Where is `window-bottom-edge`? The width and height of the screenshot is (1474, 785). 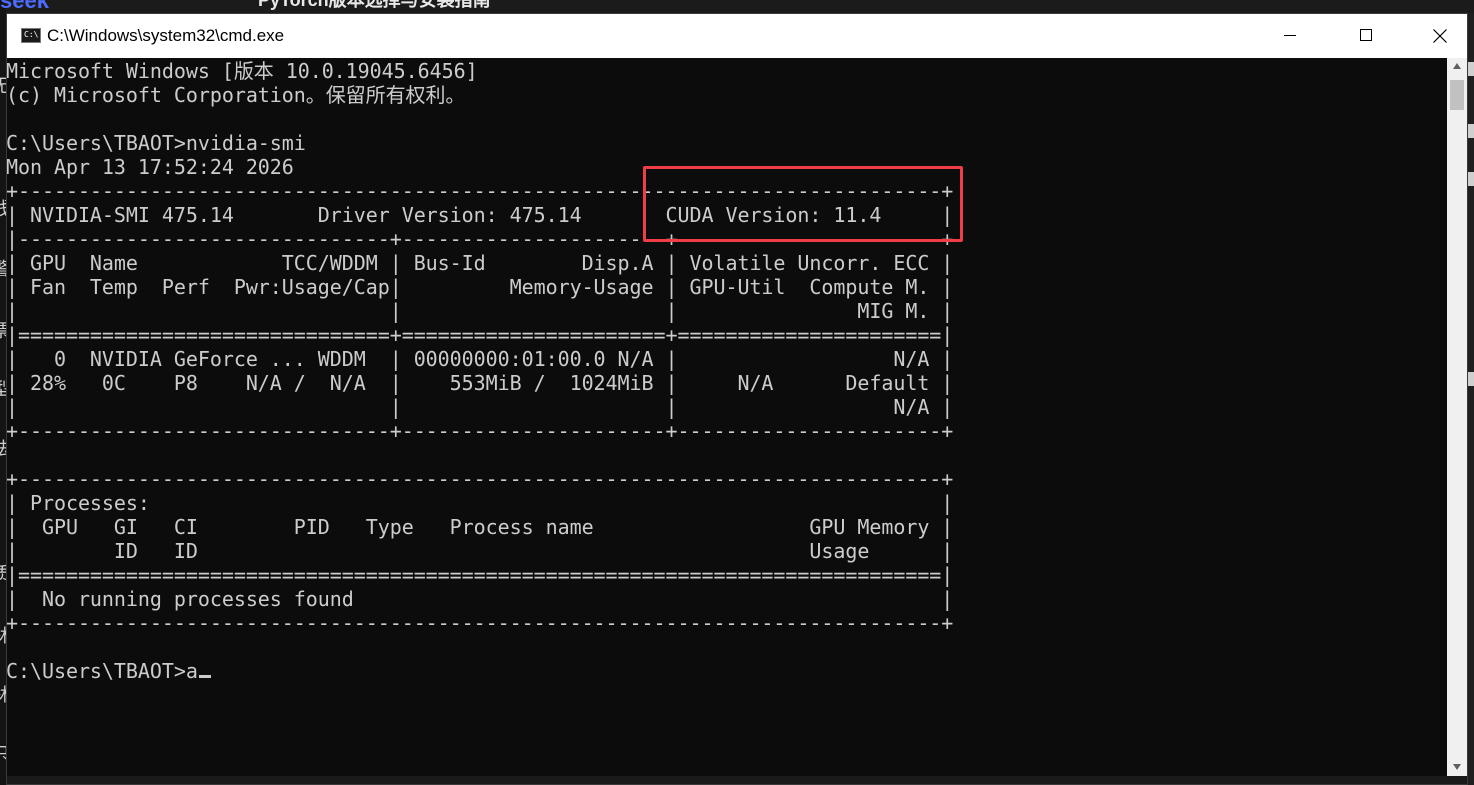
window-bottom-edge is located at coordinates (737, 780).